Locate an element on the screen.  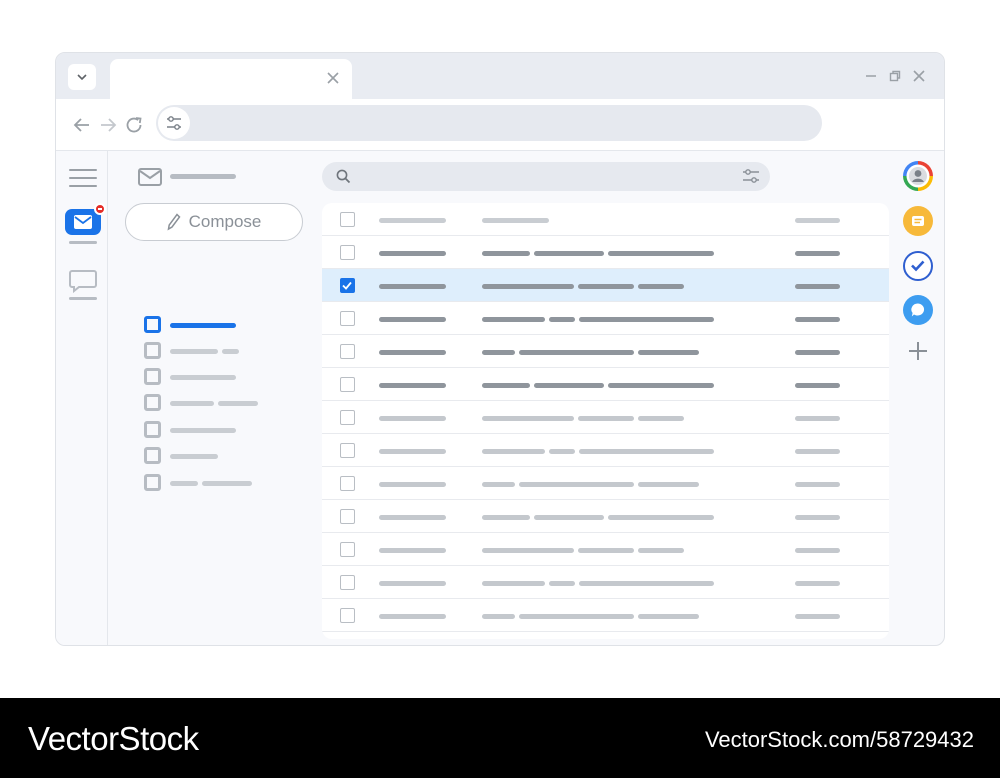
minimize-icon is located at coordinates (871, 76).